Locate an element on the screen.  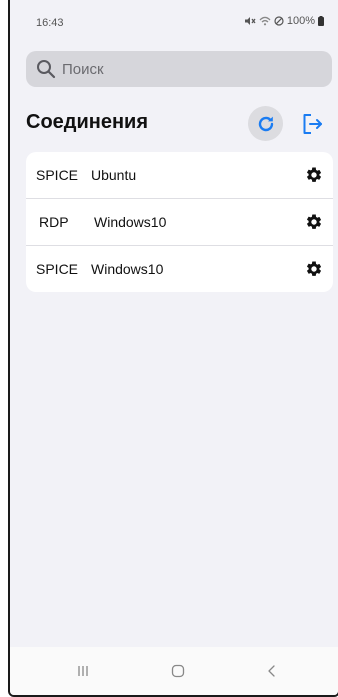
connection-name: Ubuntu is located at coordinates (114, 175).